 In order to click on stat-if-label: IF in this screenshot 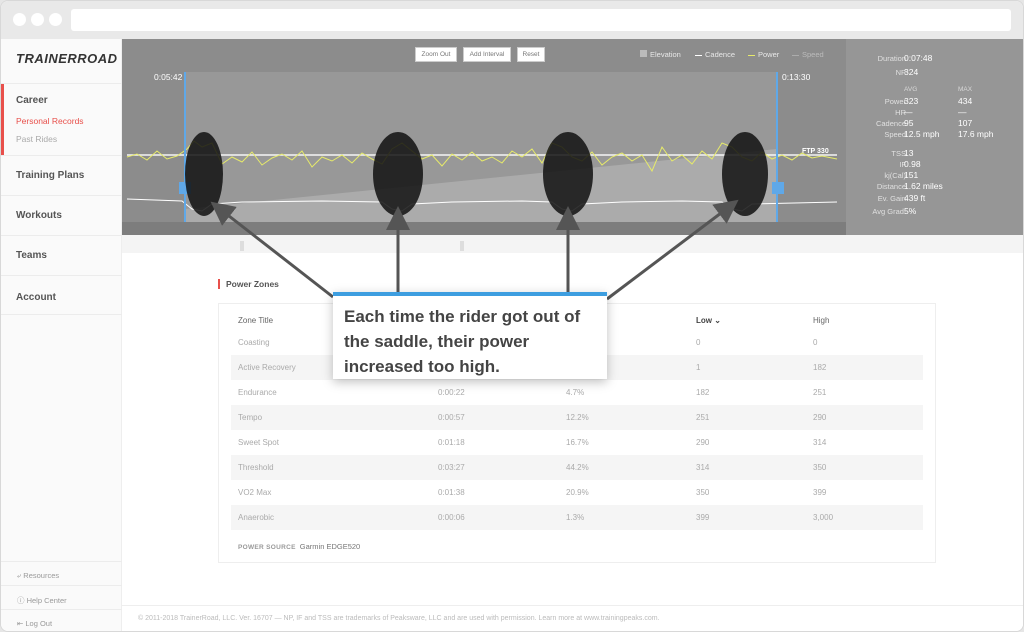, I will do `click(902, 164)`.